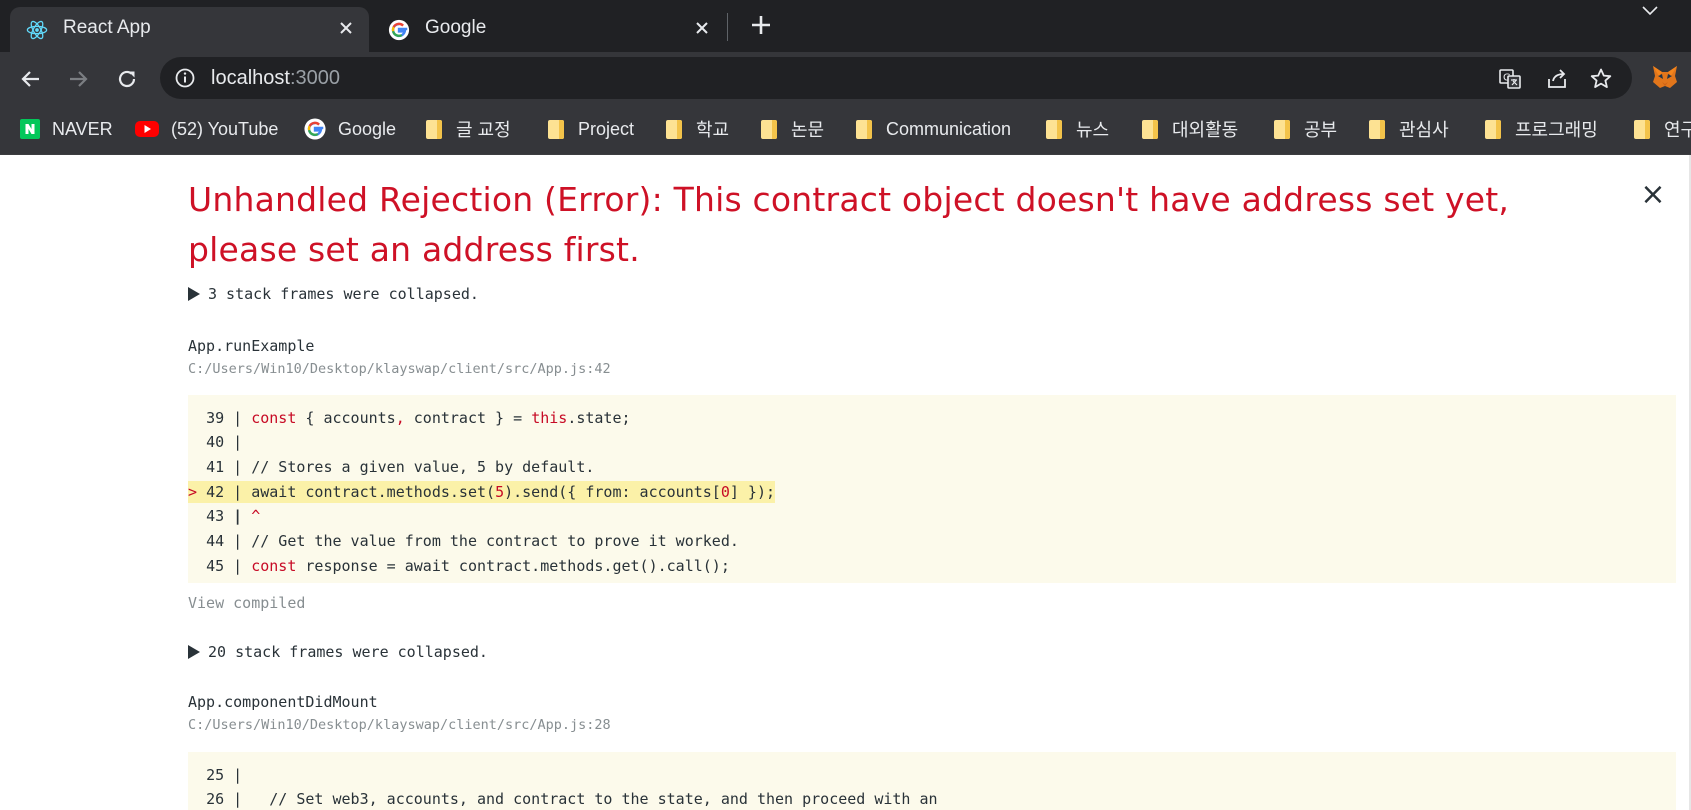 This screenshot has height=810, width=1691. Describe the element at coordinates (1653, 194) in the screenshot. I see `close-icon: ×` at that location.